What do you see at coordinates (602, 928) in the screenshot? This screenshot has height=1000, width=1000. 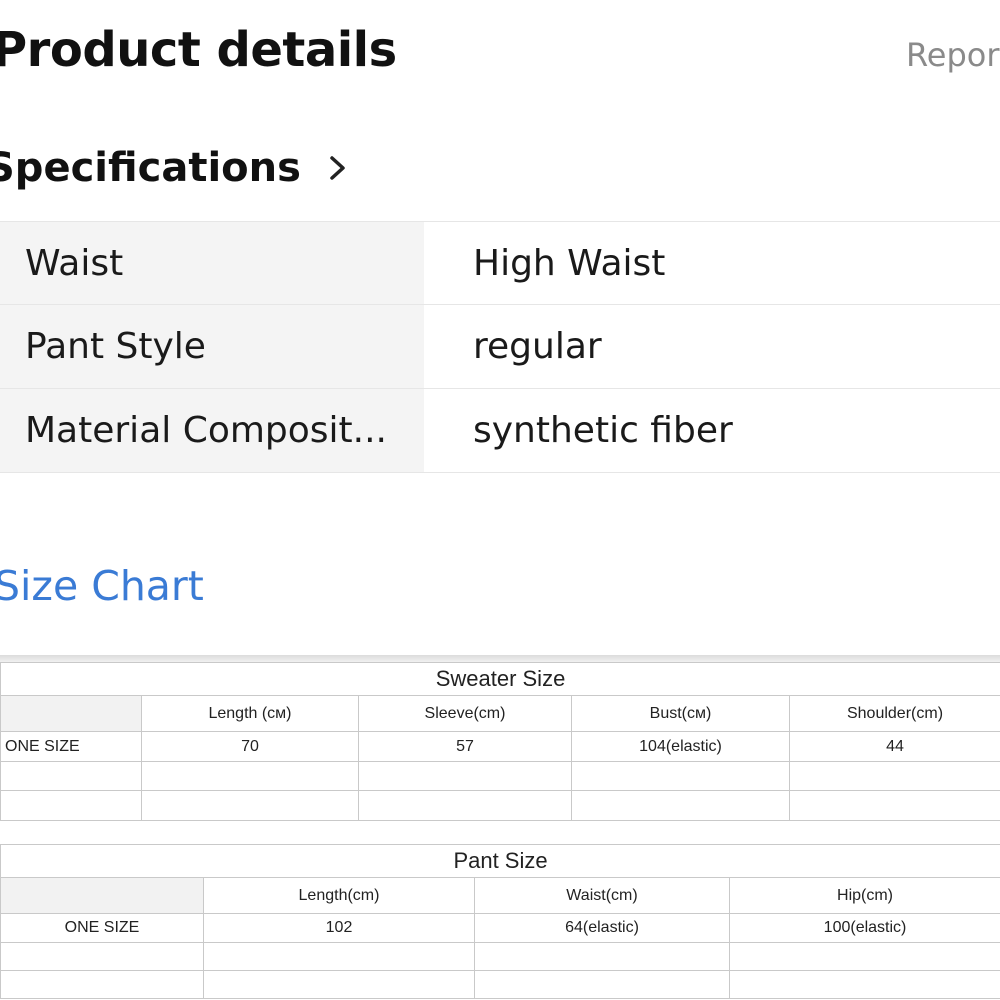 I see `table-cell: 64(elastic)` at bounding box center [602, 928].